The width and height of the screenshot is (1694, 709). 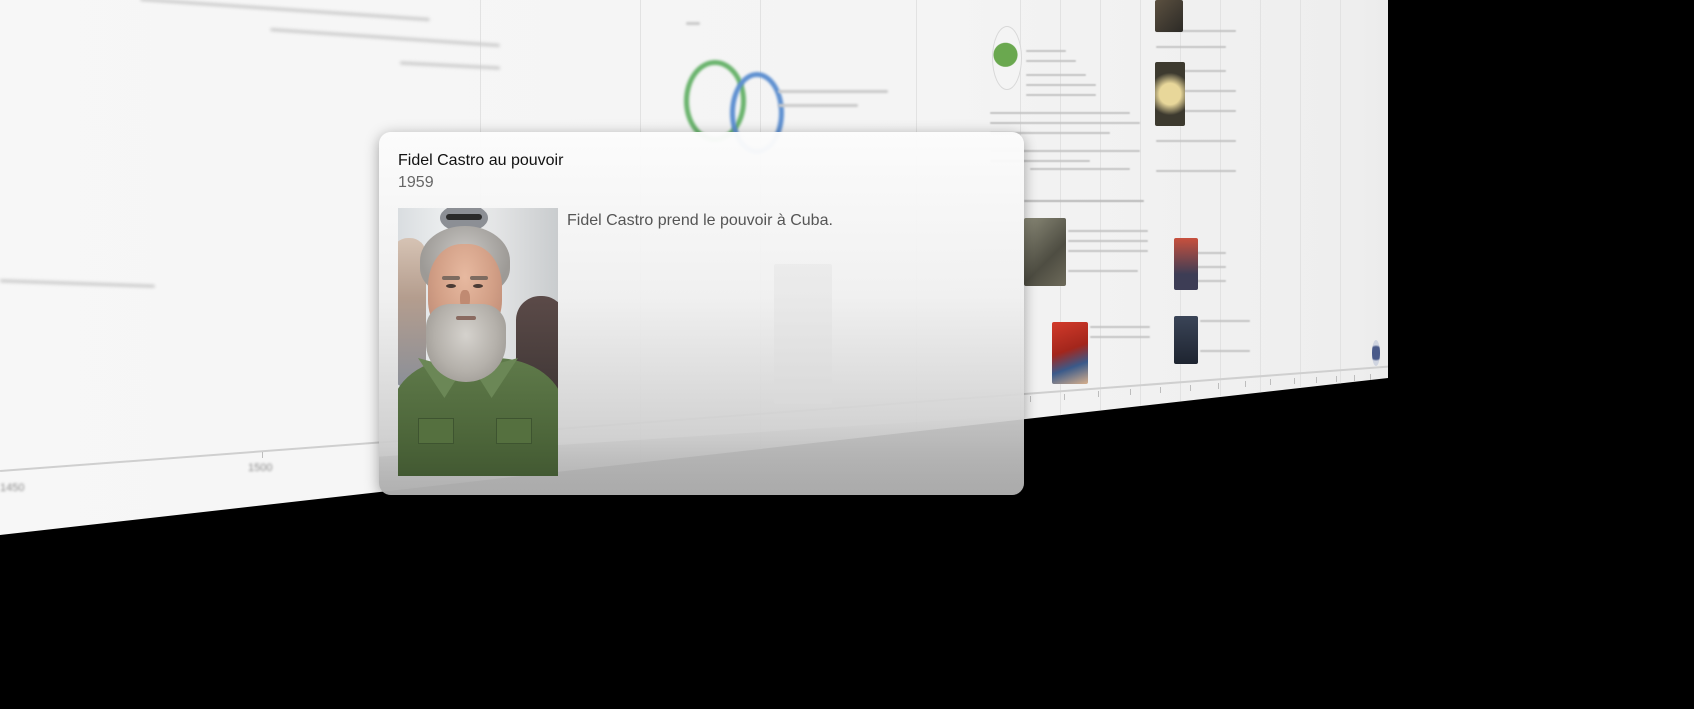 What do you see at coordinates (700, 220) in the screenshot?
I see `event-description: Fidel Castro prend le pouvoir à Cuba.` at bounding box center [700, 220].